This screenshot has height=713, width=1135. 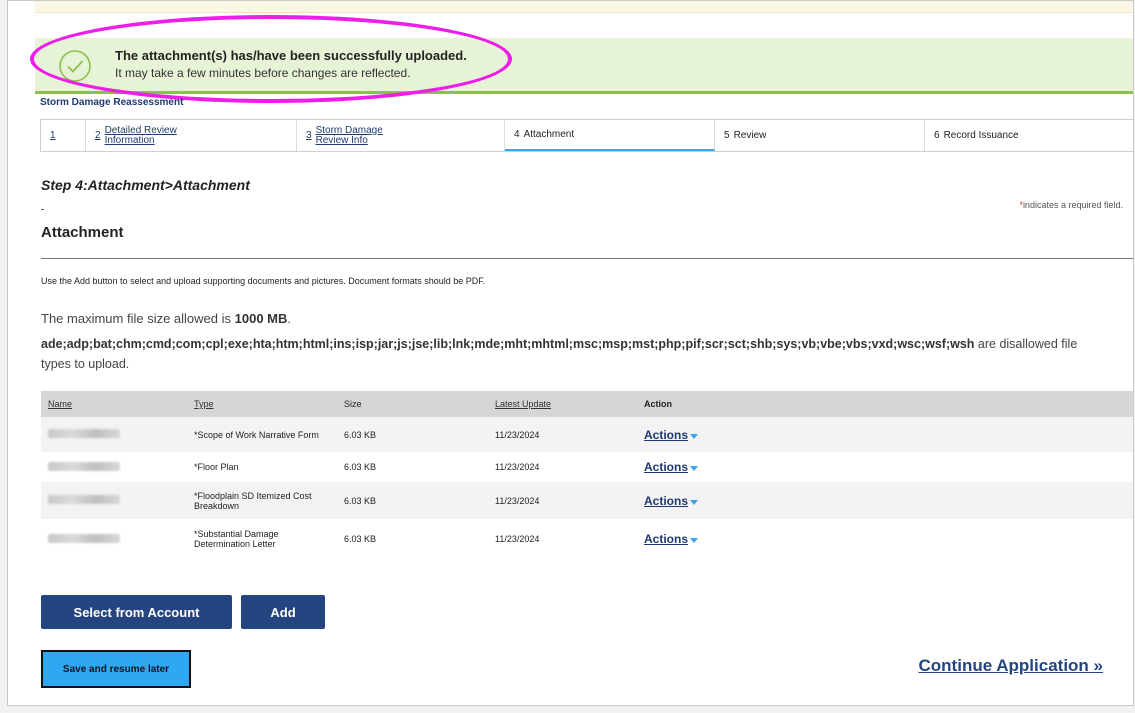 I want to click on step-3: 3 Storm Damage Review Info, so click(x=401, y=135).